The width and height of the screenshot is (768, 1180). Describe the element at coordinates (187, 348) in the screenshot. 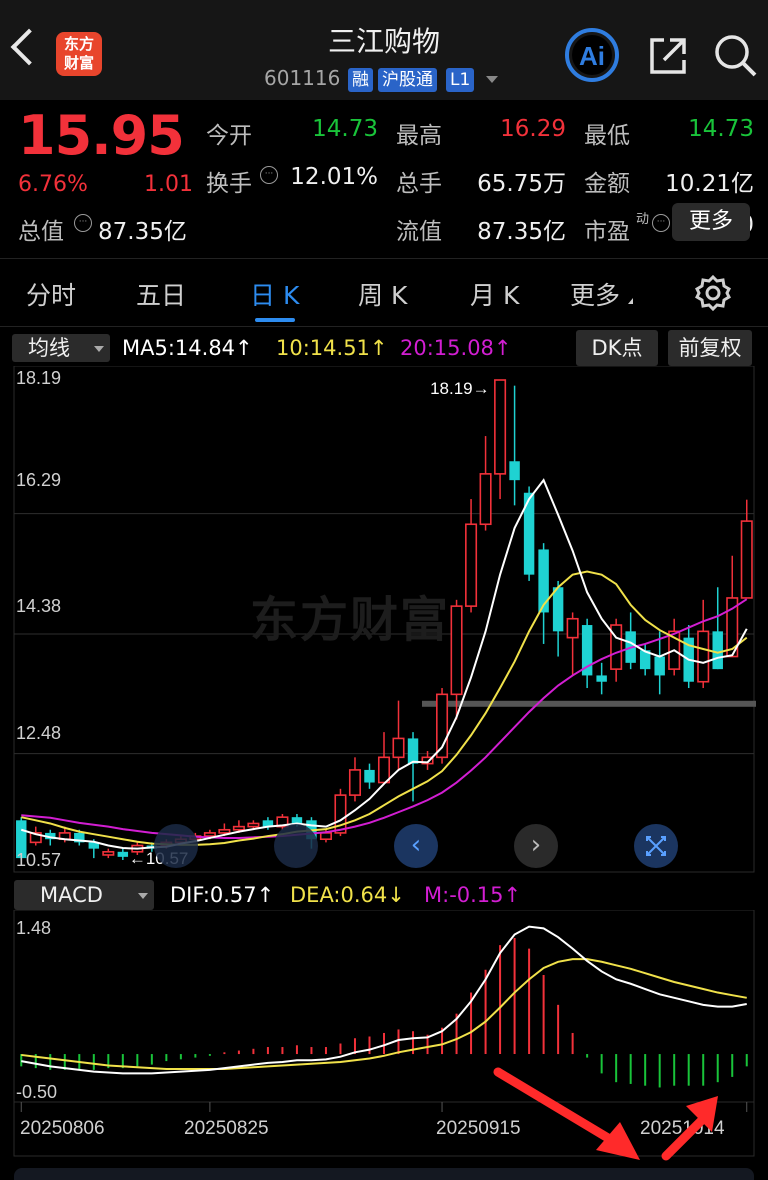

I see `ma5-value: MA5:14.84↑` at that location.